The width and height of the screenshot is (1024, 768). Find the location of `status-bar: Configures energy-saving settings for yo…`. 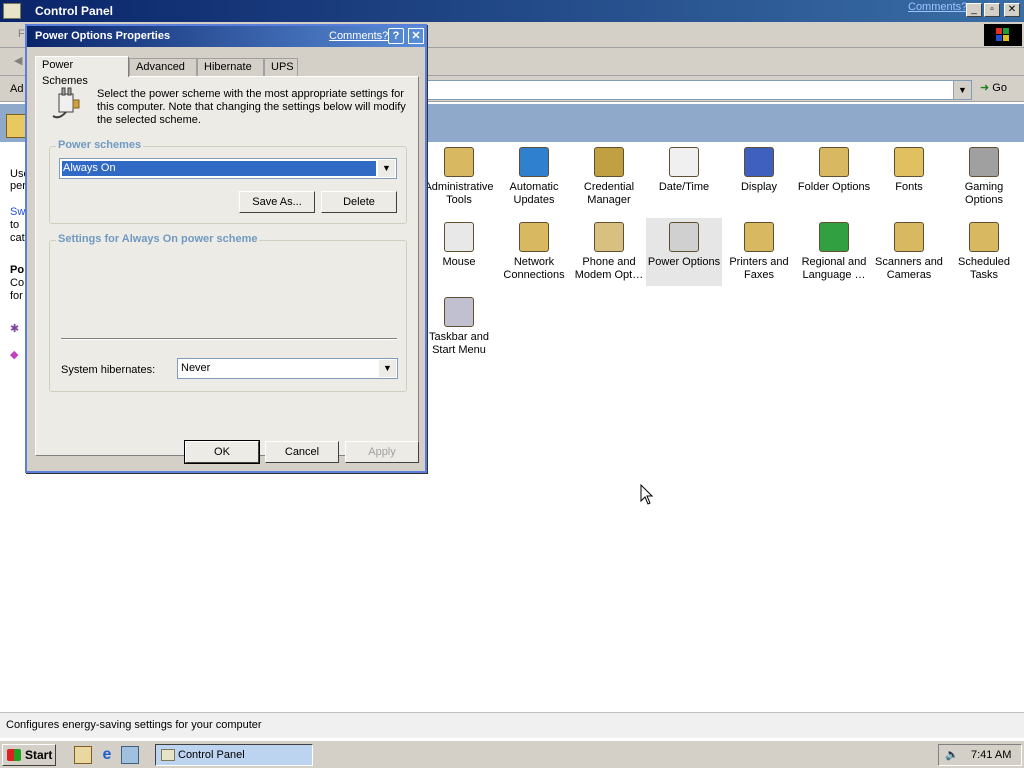

status-bar: Configures energy-saving settings for yo… is located at coordinates (512, 725).